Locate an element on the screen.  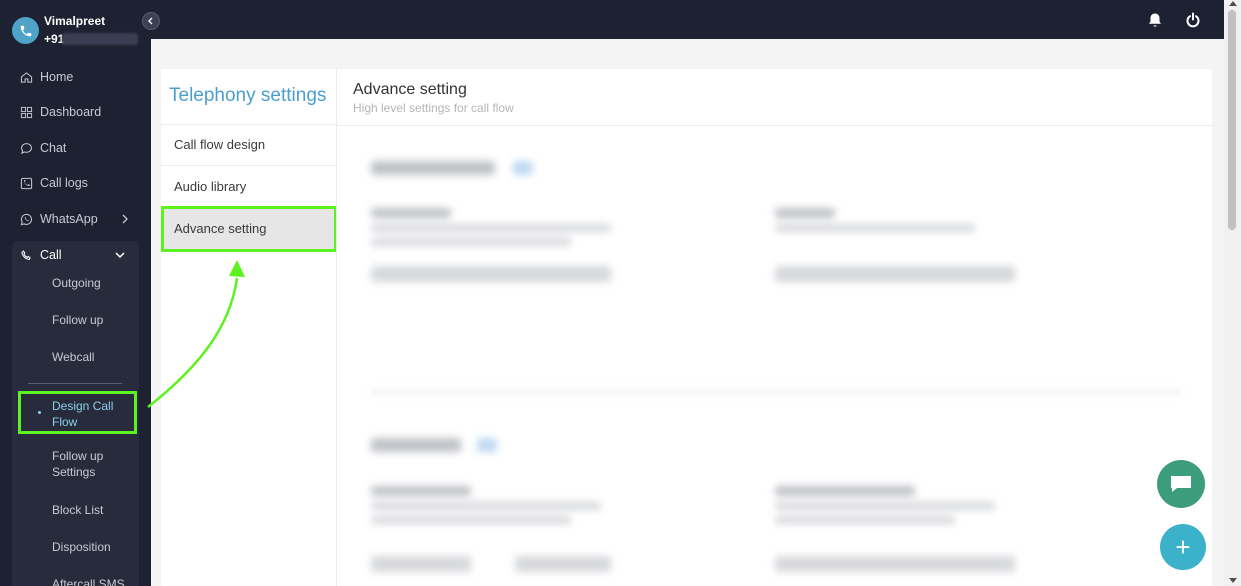
settings-link-label: Advance setting is located at coordinates (220, 228).